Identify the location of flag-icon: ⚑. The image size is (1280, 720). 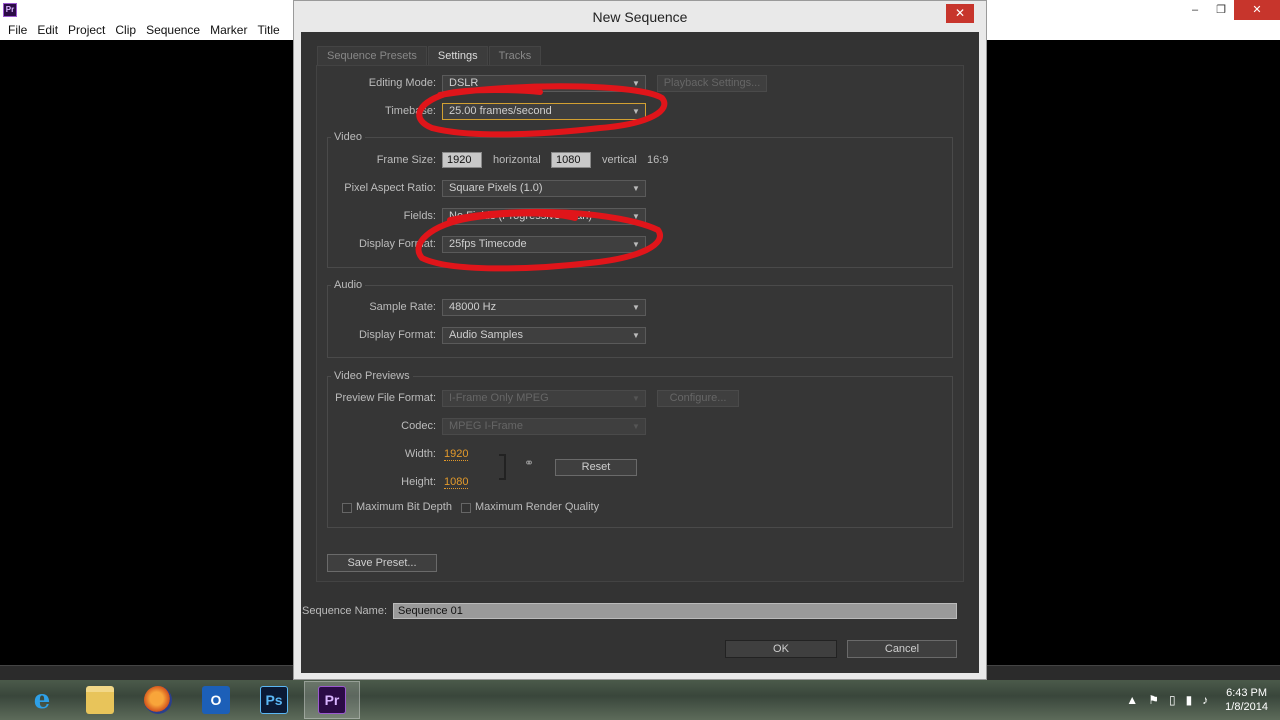
(1153, 700).